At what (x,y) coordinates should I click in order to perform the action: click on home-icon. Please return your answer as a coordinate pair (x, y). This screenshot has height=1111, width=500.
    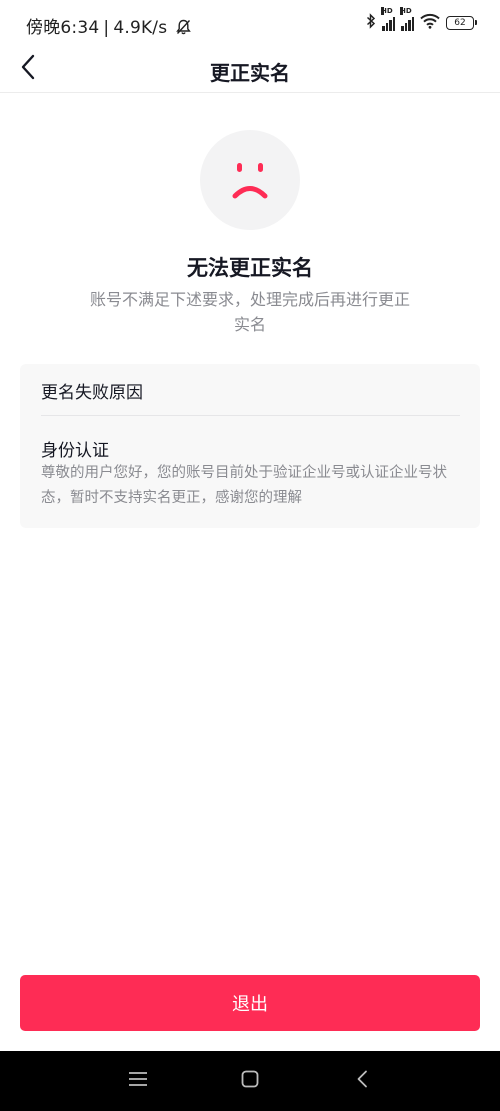
    Looking at the image, I should click on (250, 1081).